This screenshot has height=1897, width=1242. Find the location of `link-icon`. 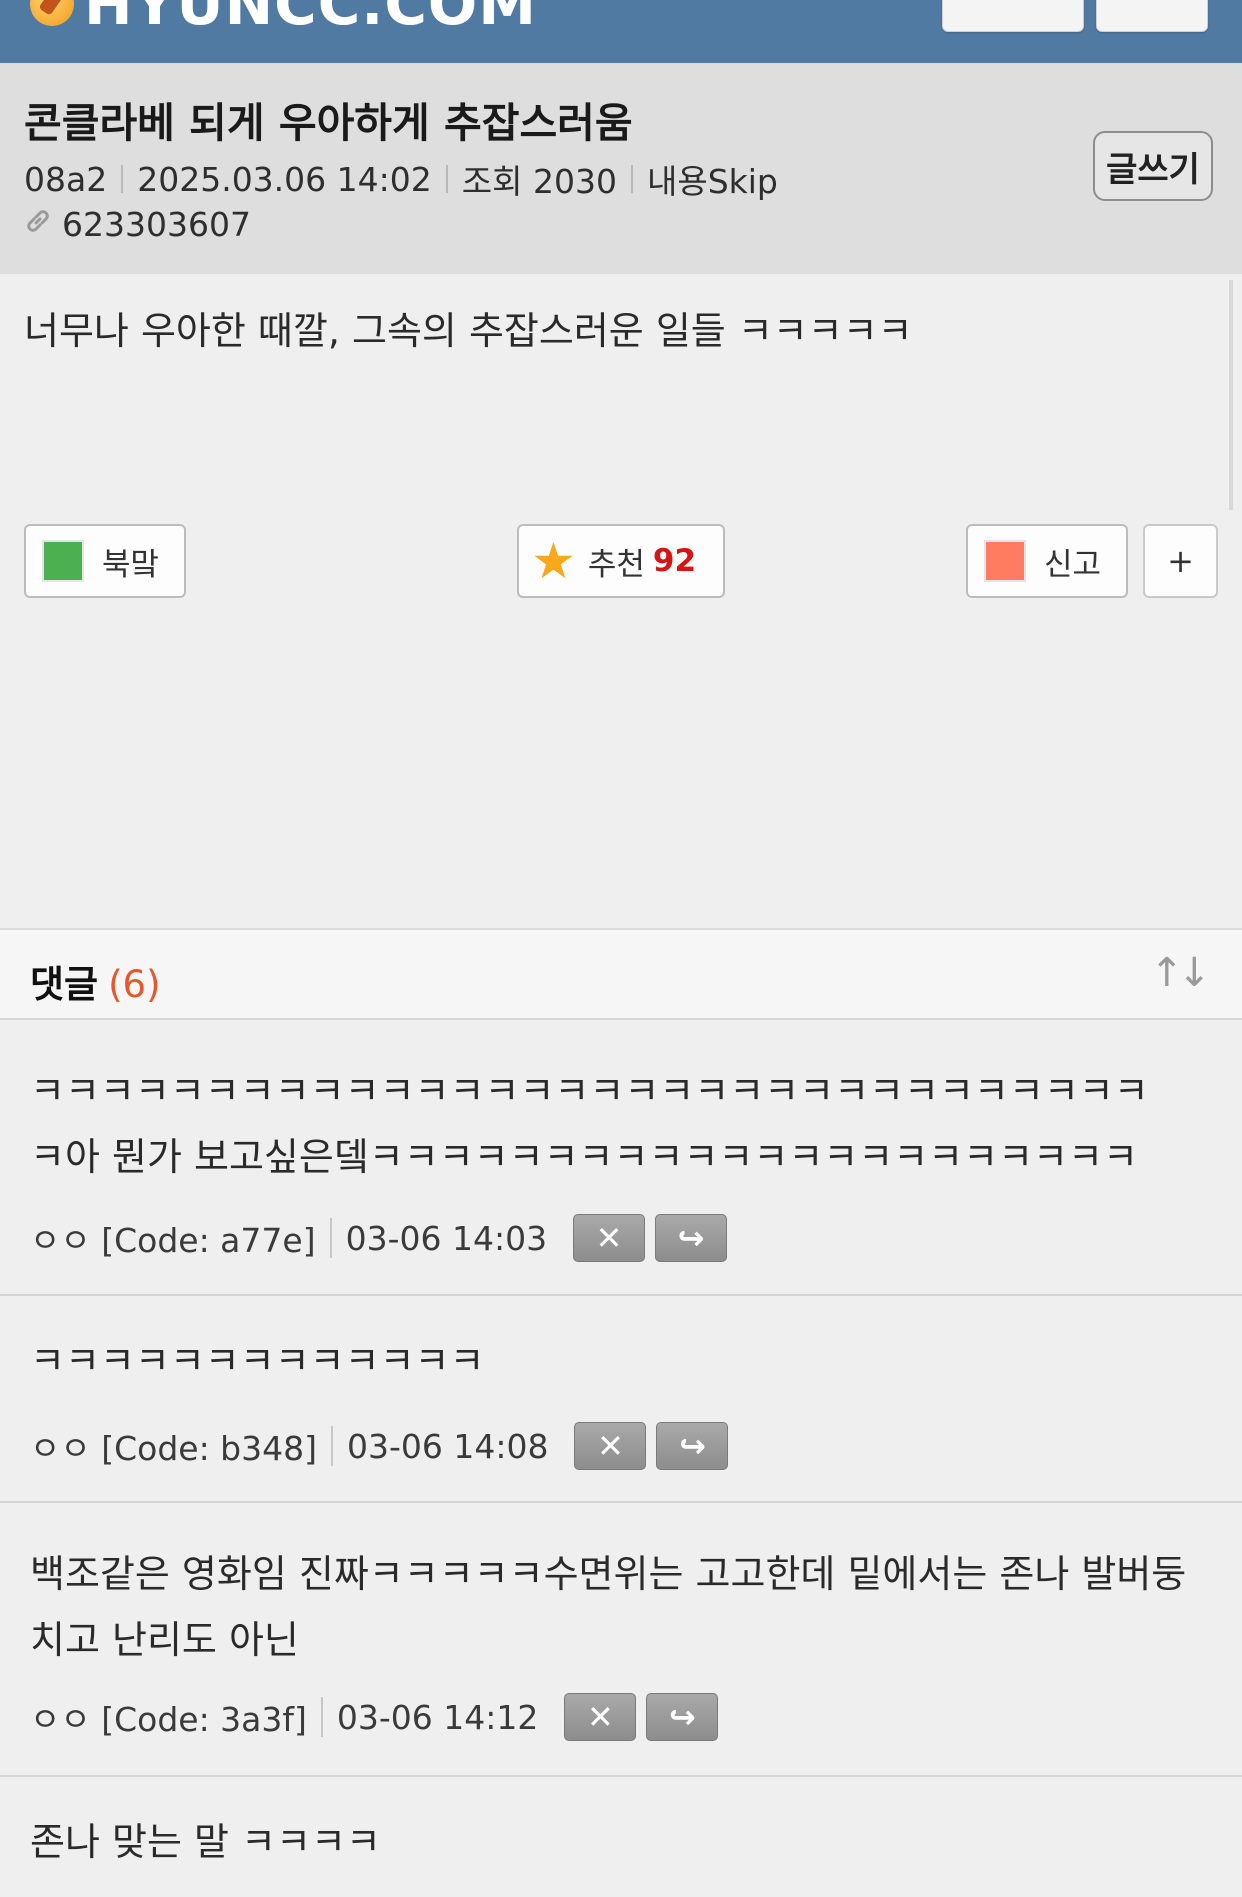

link-icon is located at coordinates (38, 225).